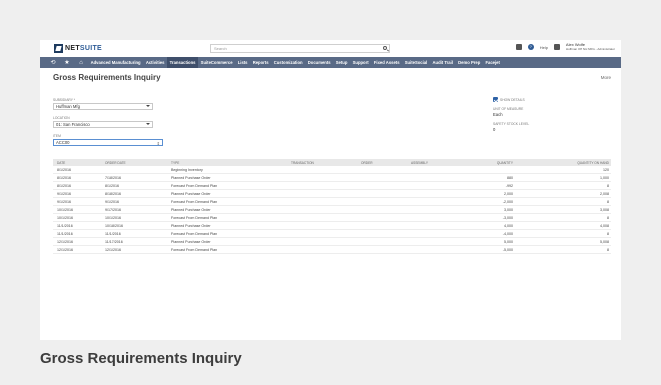  What do you see at coordinates (67, 62) in the screenshot?
I see `favorites-star-icon: ★` at bounding box center [67, 62].